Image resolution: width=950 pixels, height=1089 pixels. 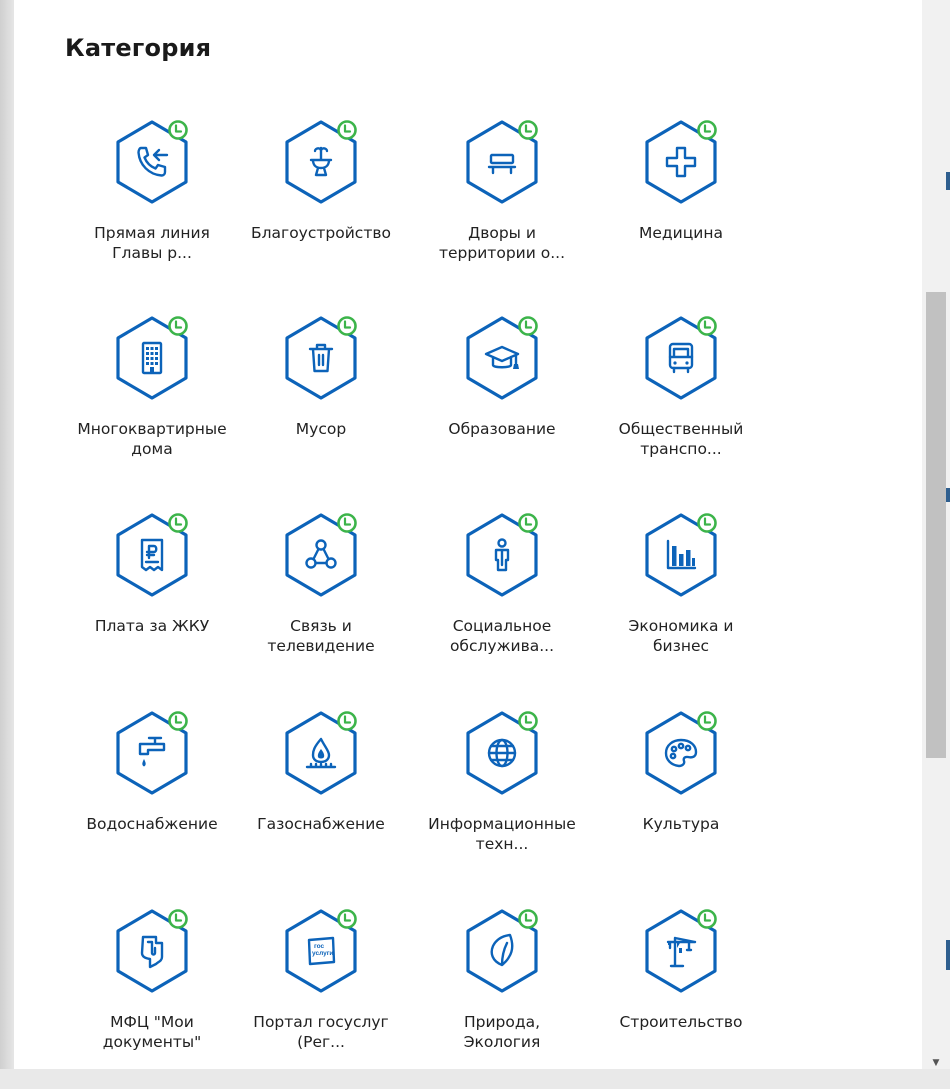 I want to click on category-label: Образование, so click(x=502, y=429).